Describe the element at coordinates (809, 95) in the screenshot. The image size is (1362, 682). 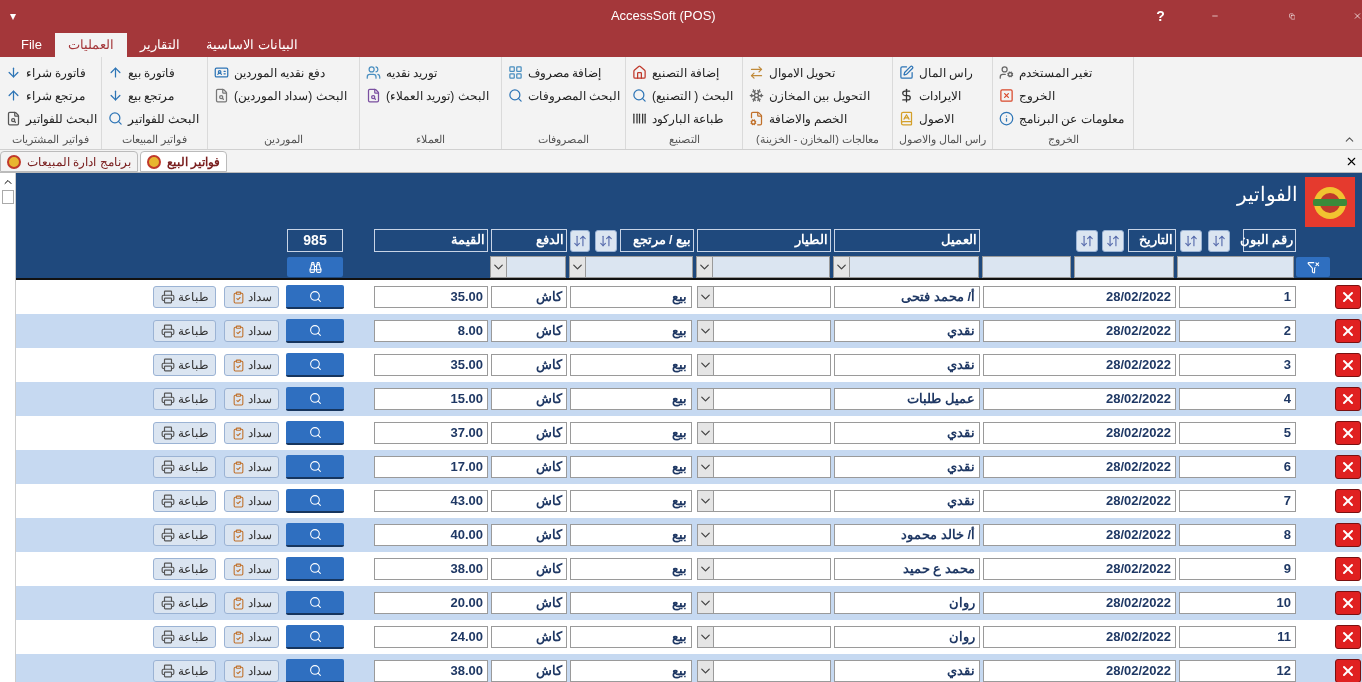
I see `ribbon-command: التحويل بين المخازن` at that location.